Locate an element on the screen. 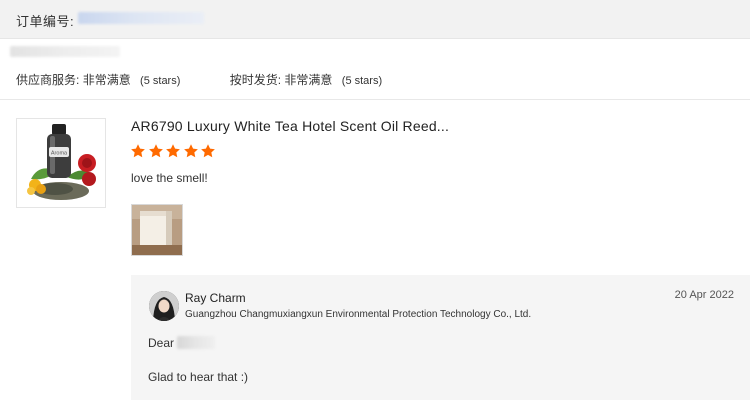 The height and width of the screenshot is (400, 750). reply-date: 20 Apr 2022 is located at coordinates (704, 295).